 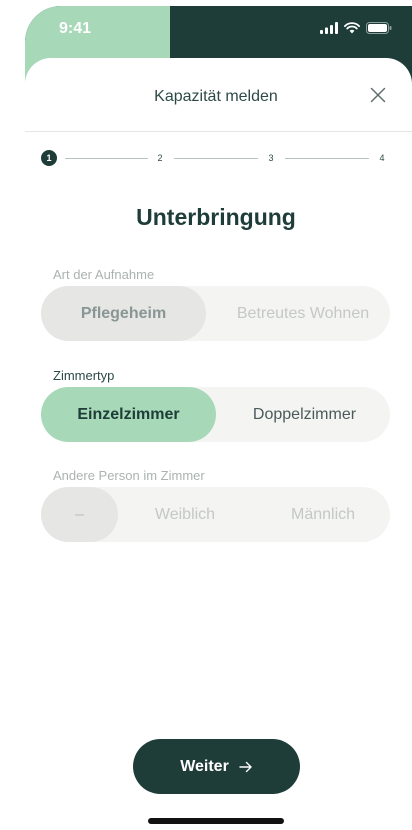 I want to click on step-3: 3, so click(x=271, y=158).